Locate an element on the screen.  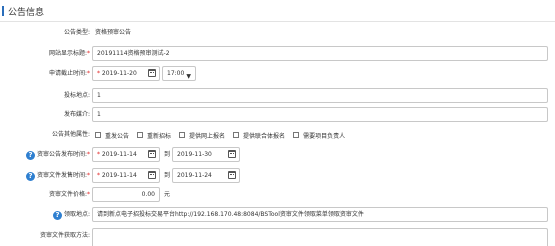
checkbox-label: 重发公告 is located at coordinates (117, 136).